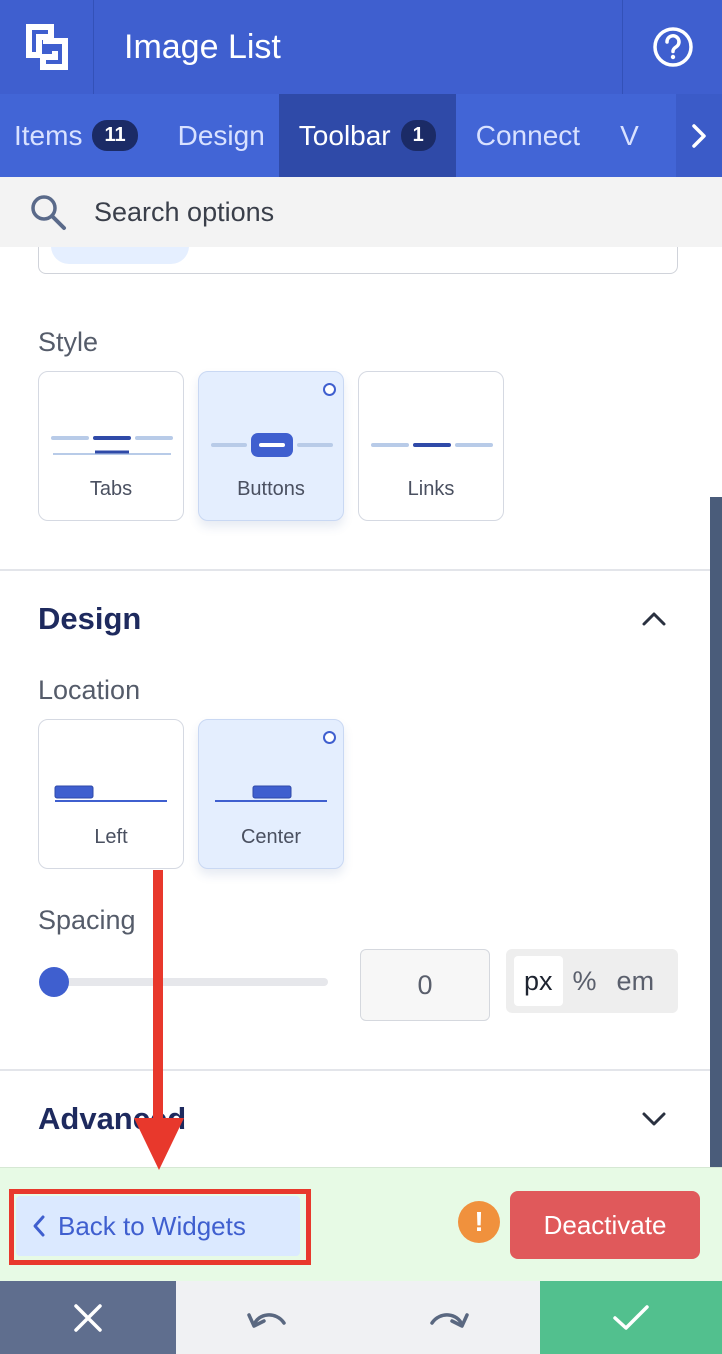 The image size is (722, 1354). I want to click on action-bar: Back to Widgets ! Deactivate, so click(361, 1224).